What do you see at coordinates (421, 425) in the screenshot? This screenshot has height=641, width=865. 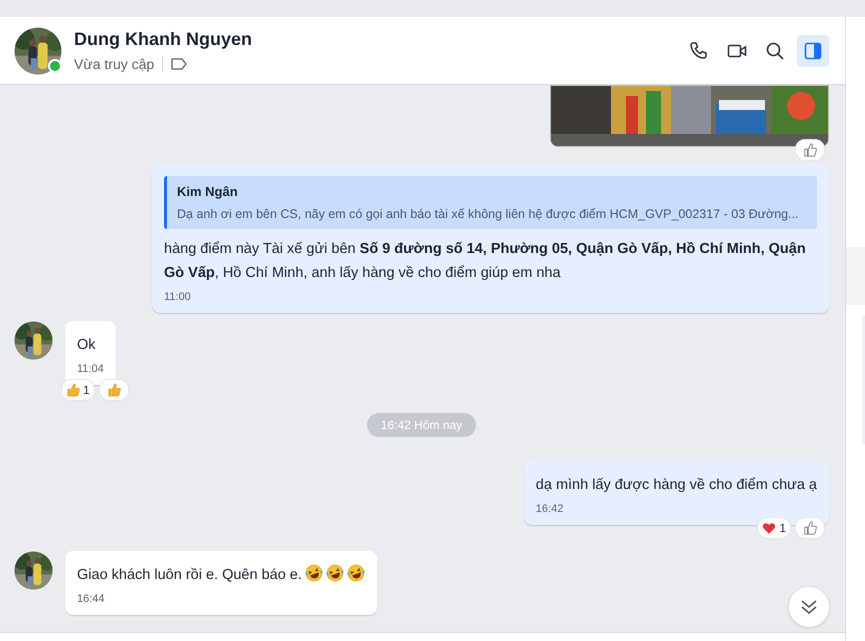 I see `date-divider: 16:42 Hôm nay` at bounding box center [421, 425].